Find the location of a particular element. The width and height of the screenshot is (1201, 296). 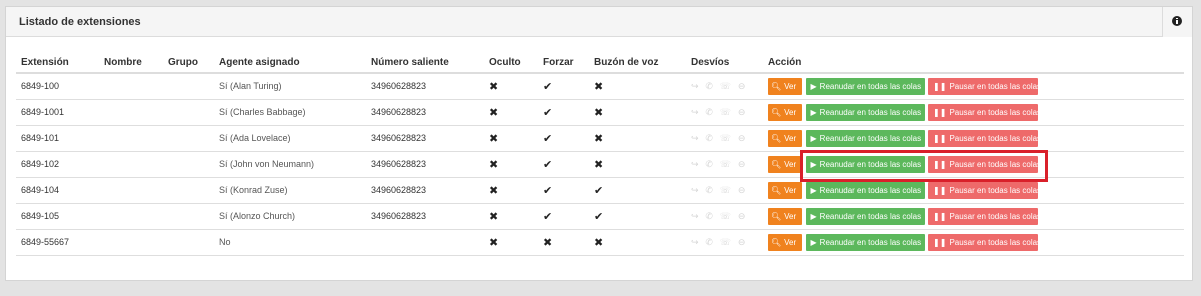

header-voicemail: Buzón de voz is located at coordinates (637, 63).